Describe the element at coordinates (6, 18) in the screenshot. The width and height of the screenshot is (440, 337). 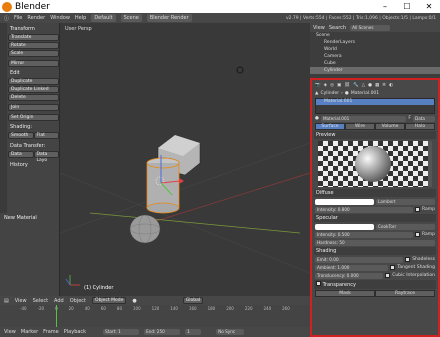
I see `info-icon: ⓘ` at that location.